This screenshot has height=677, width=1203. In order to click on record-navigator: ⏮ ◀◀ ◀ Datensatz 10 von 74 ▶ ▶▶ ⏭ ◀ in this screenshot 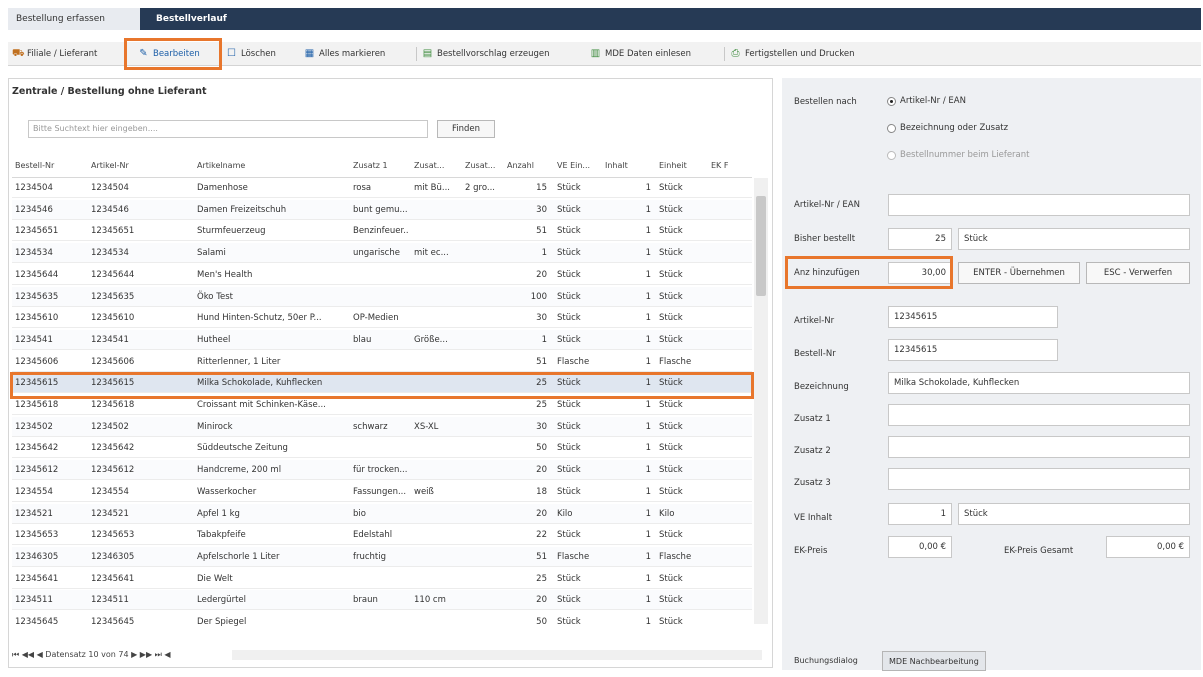, I will do `click(91, 655)`.